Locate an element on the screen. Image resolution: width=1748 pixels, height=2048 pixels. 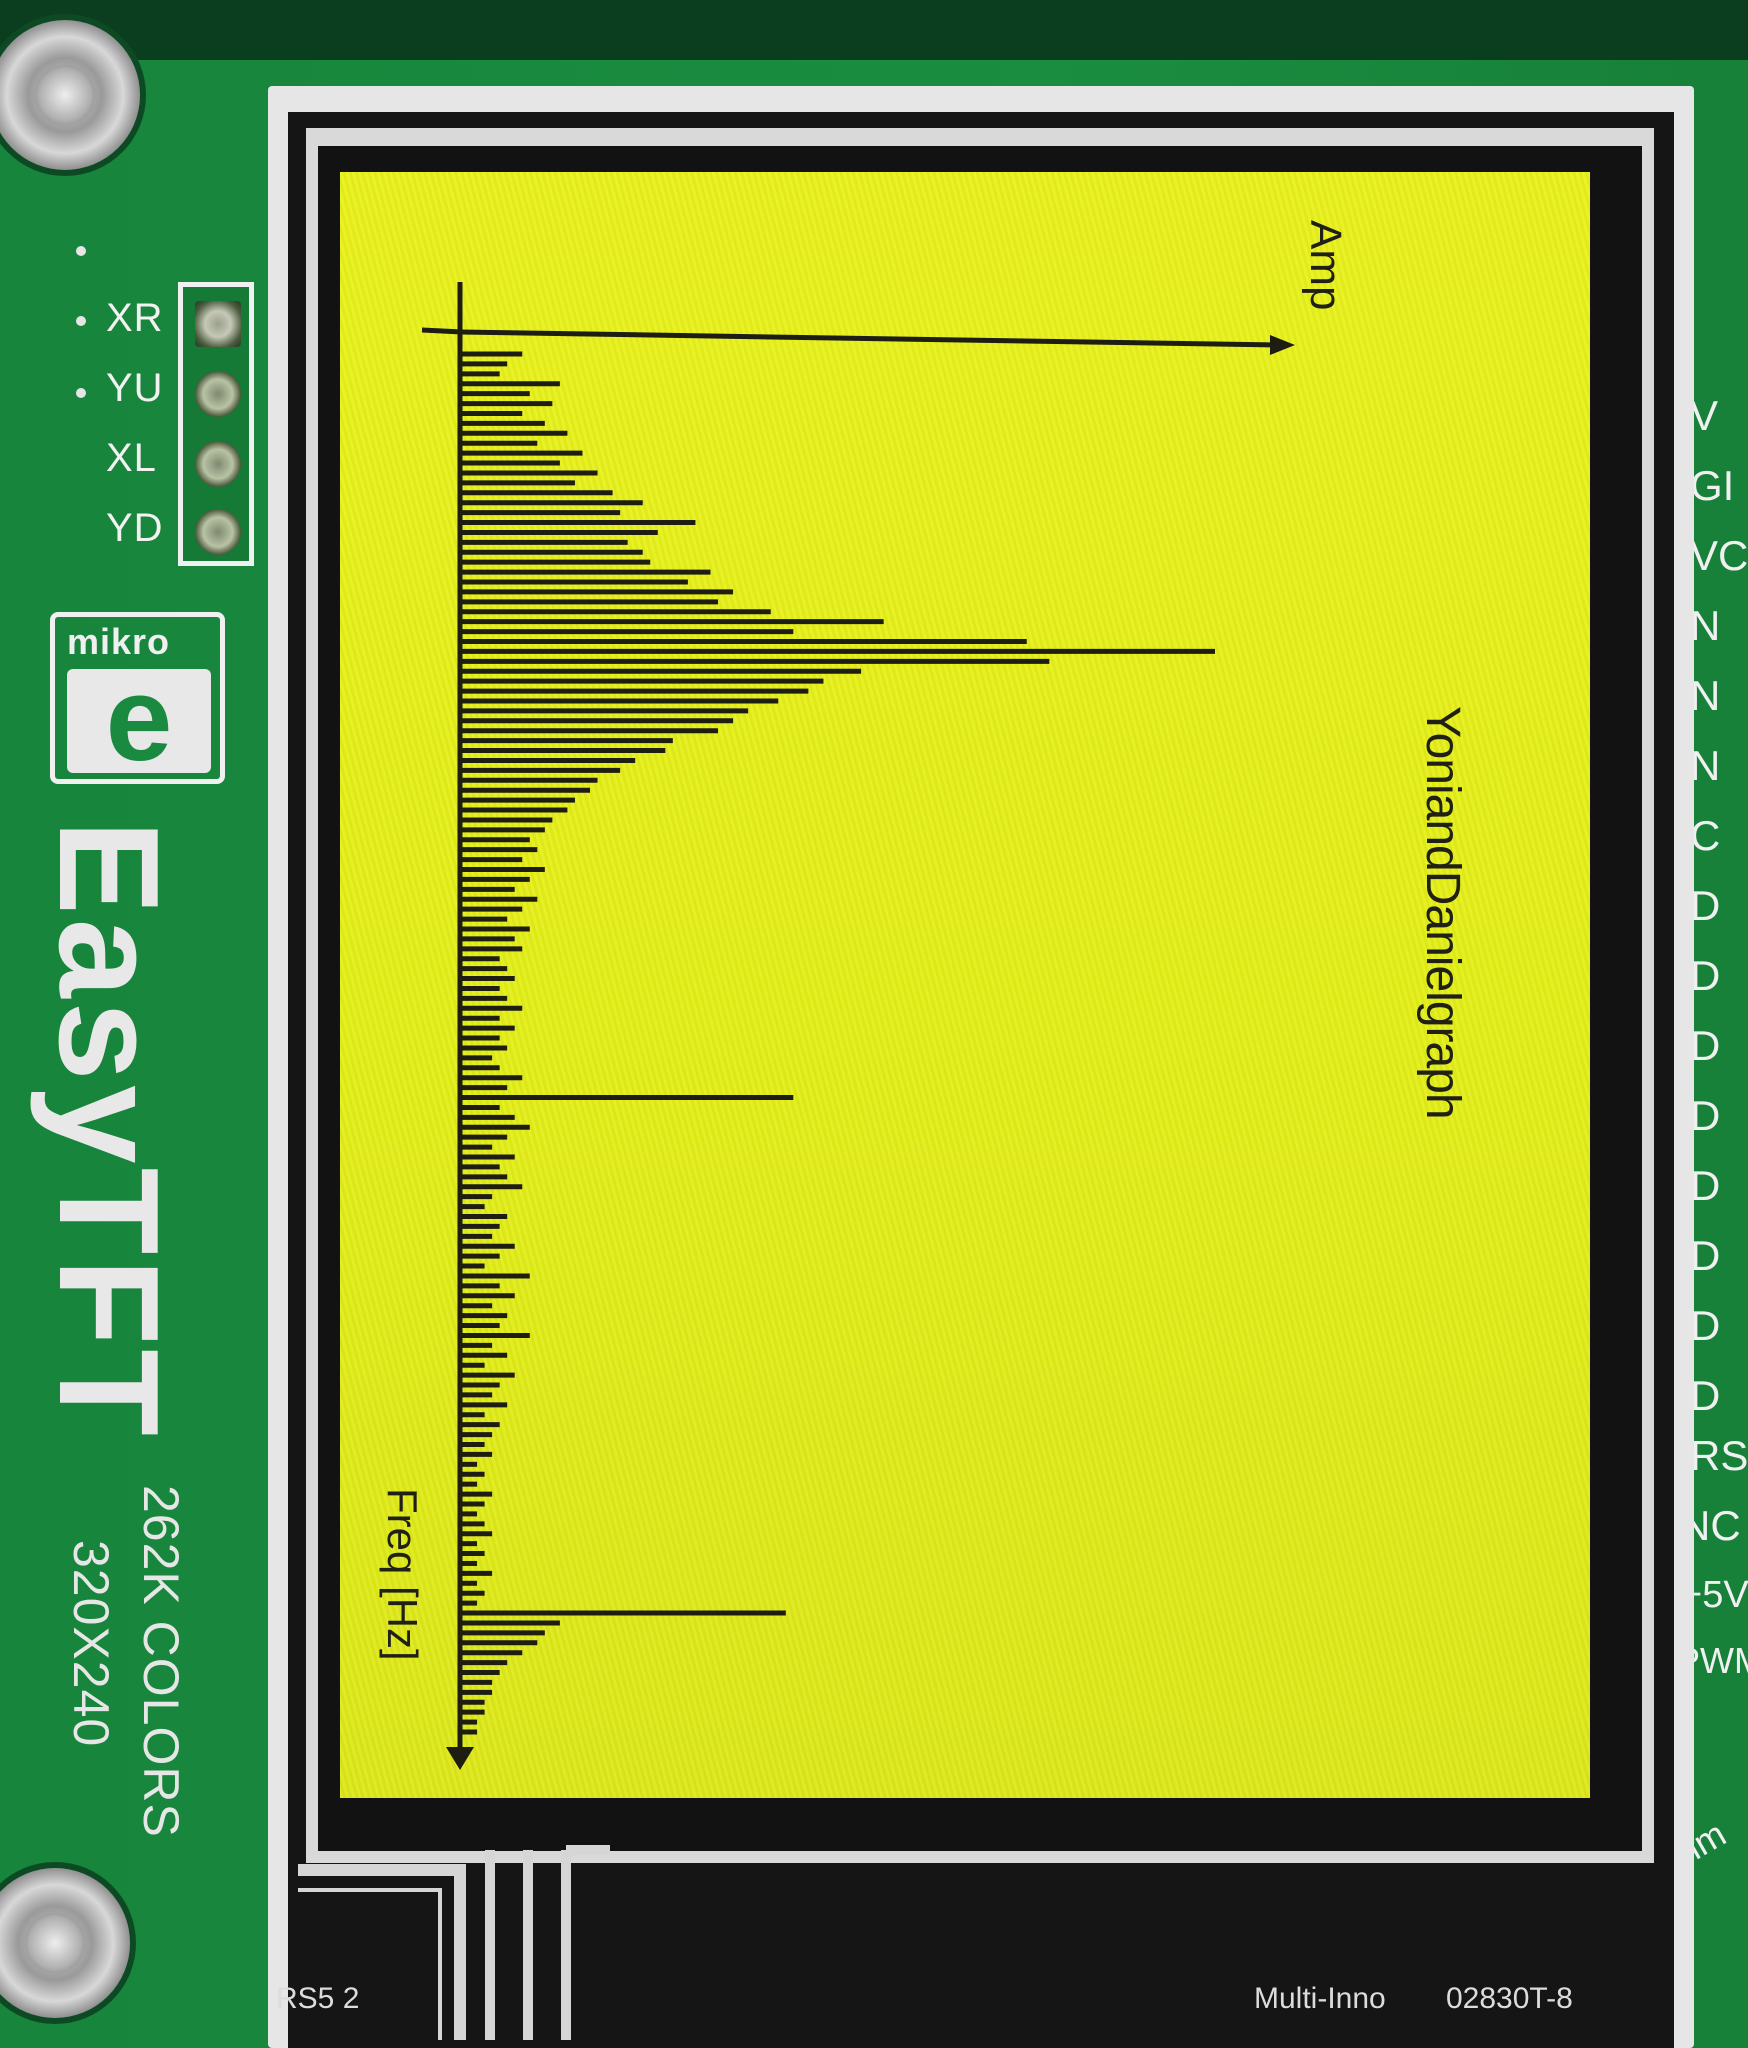
spec-colors: 262K COLORS is located at coordinates (161, 1661).